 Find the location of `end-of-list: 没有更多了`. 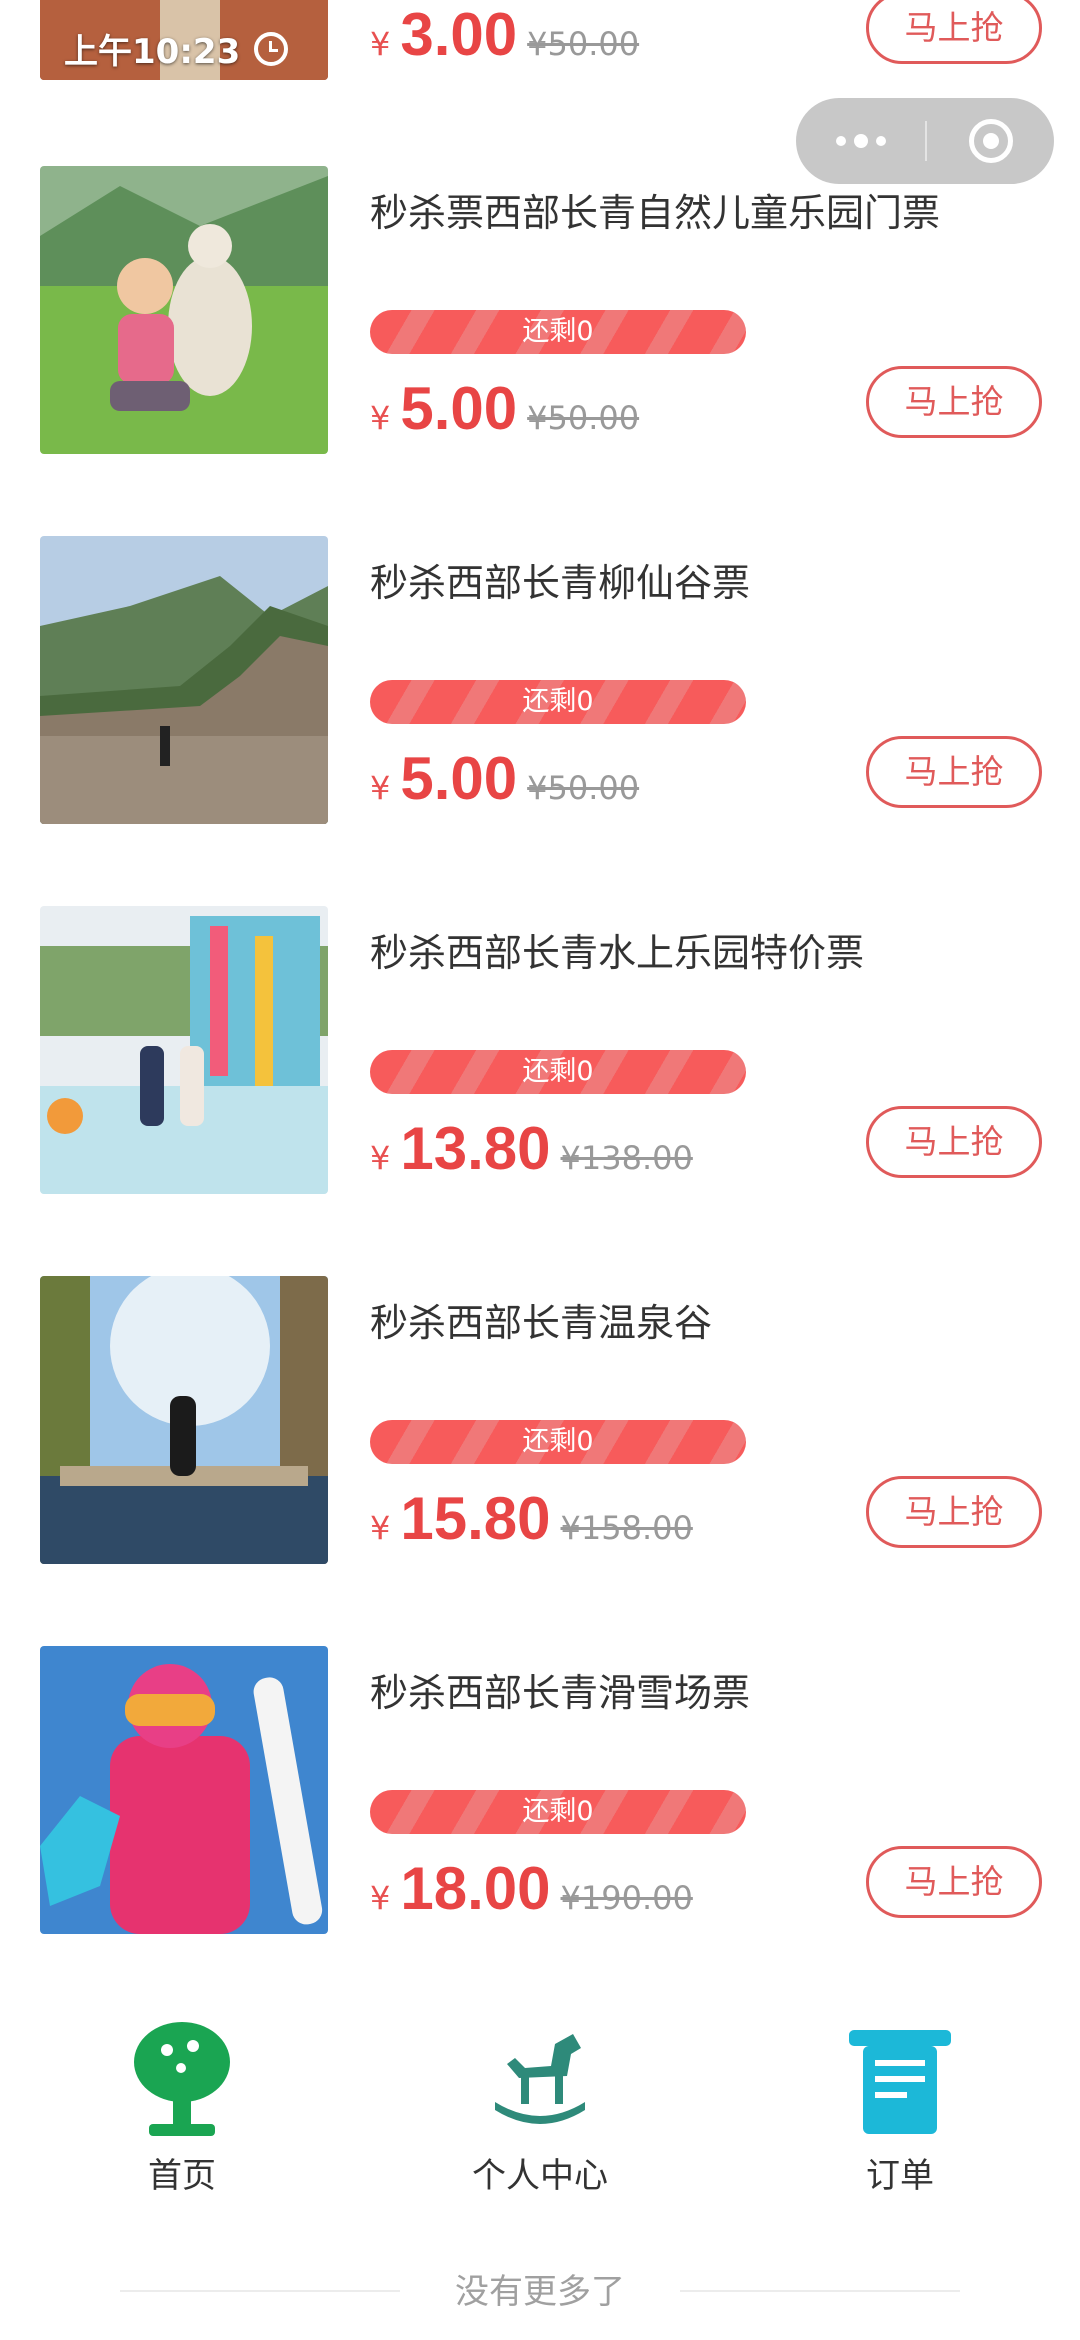

end-of-list: 没有更多了 is located at coordinates (540, 2288).